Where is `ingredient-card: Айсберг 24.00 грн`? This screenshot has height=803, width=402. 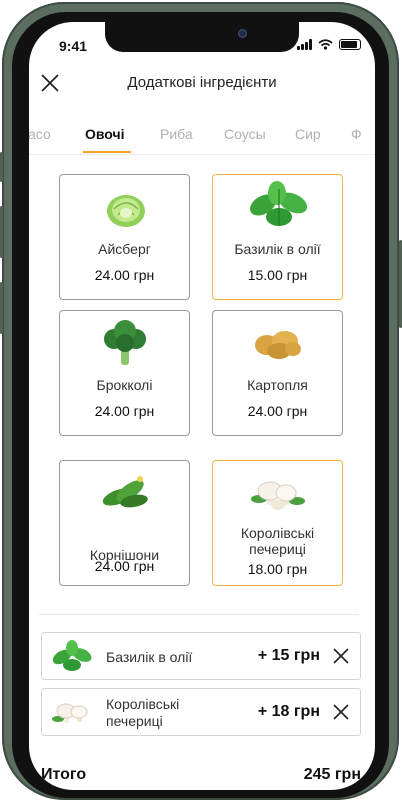
ingredient-card: Айсберг 24.00 грн is located at coordinates (124, 237).